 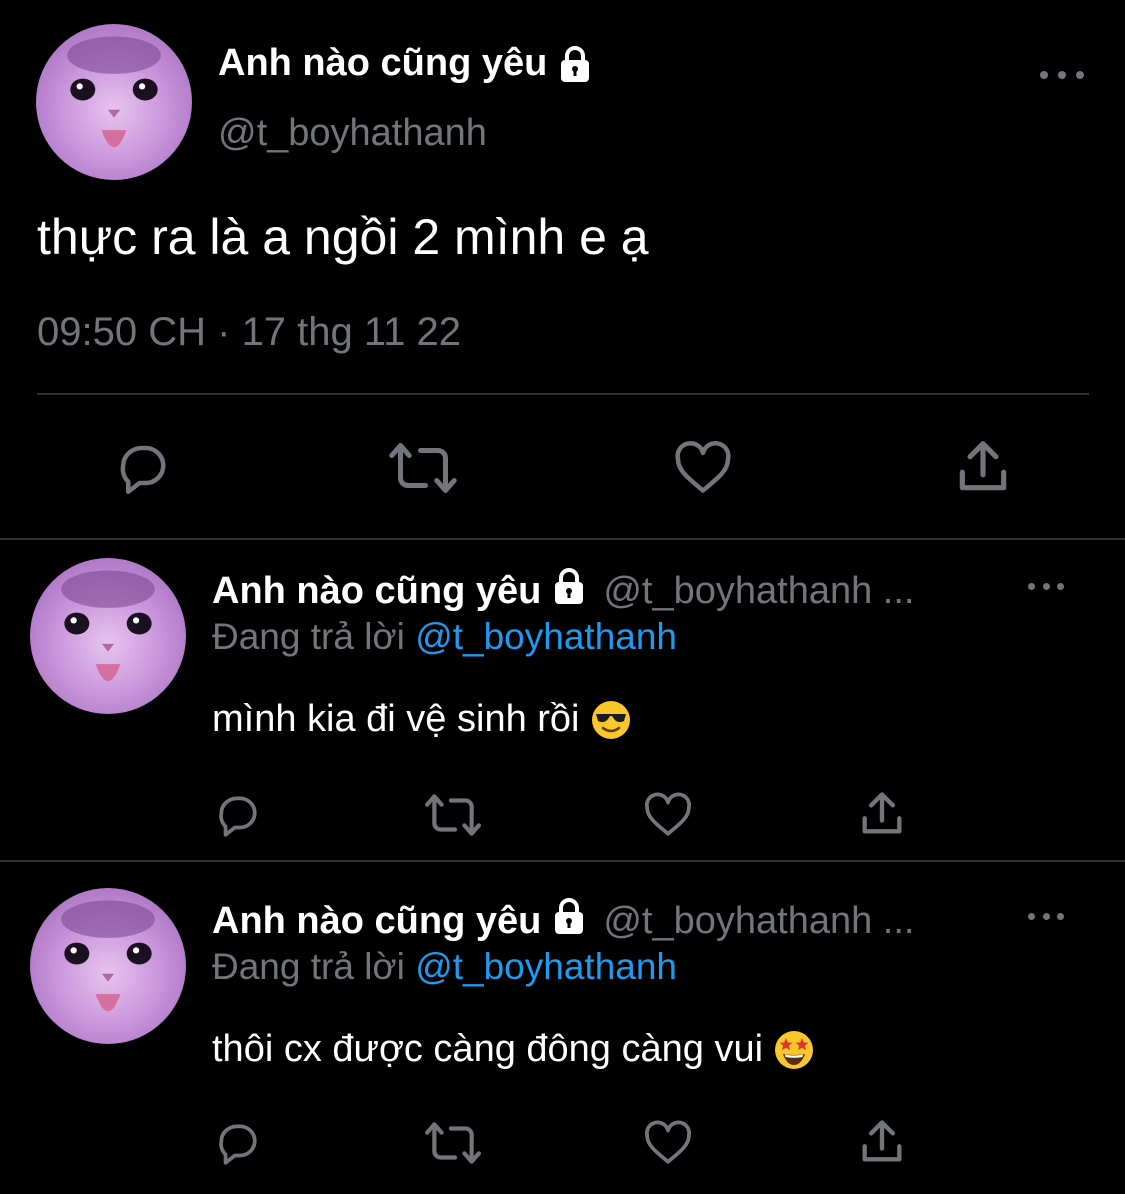 I want to click on handle: @t_boyhathanh, so click(x=352, y=133).